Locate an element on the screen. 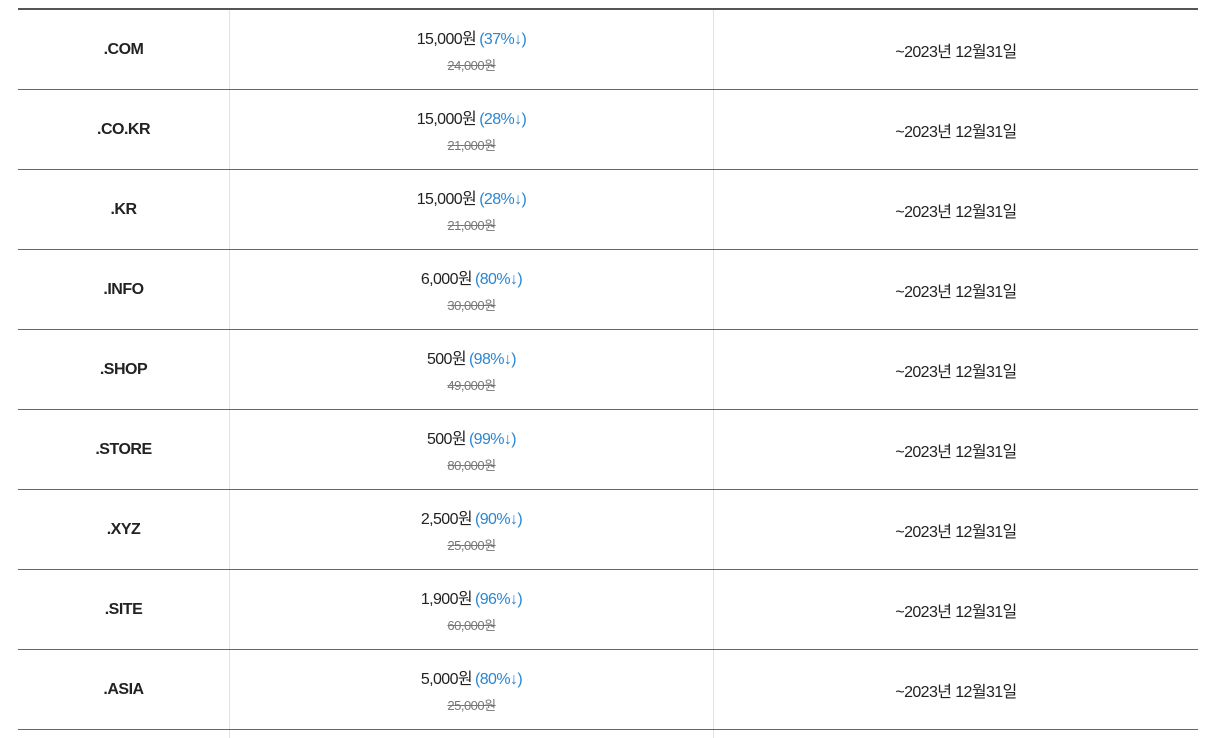 The image size is (1214, 738). table-row: .SHOP 500원 (98%↓) 49,000원 ~2023년 12월31일 is located at coordinates (608, 370).